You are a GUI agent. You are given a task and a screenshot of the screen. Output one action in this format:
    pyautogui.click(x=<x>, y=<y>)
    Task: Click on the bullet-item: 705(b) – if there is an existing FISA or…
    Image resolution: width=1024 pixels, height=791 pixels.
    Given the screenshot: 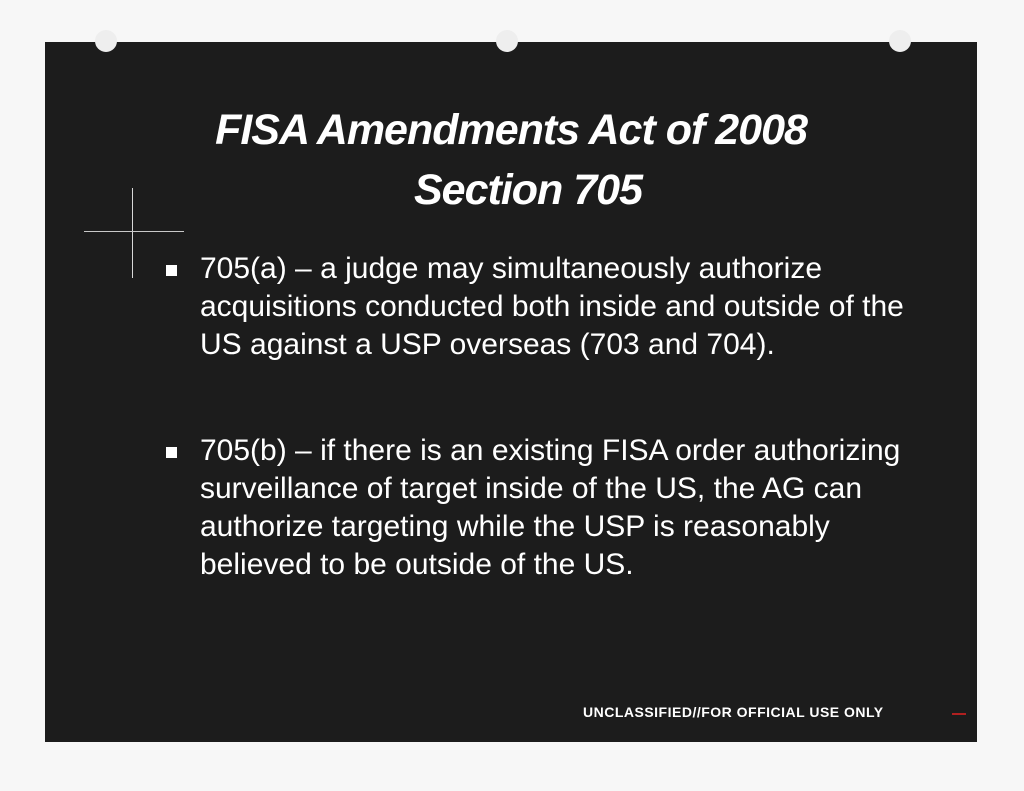 What is the action you would take?
    pyautogui.click(x=548, y=508)
    